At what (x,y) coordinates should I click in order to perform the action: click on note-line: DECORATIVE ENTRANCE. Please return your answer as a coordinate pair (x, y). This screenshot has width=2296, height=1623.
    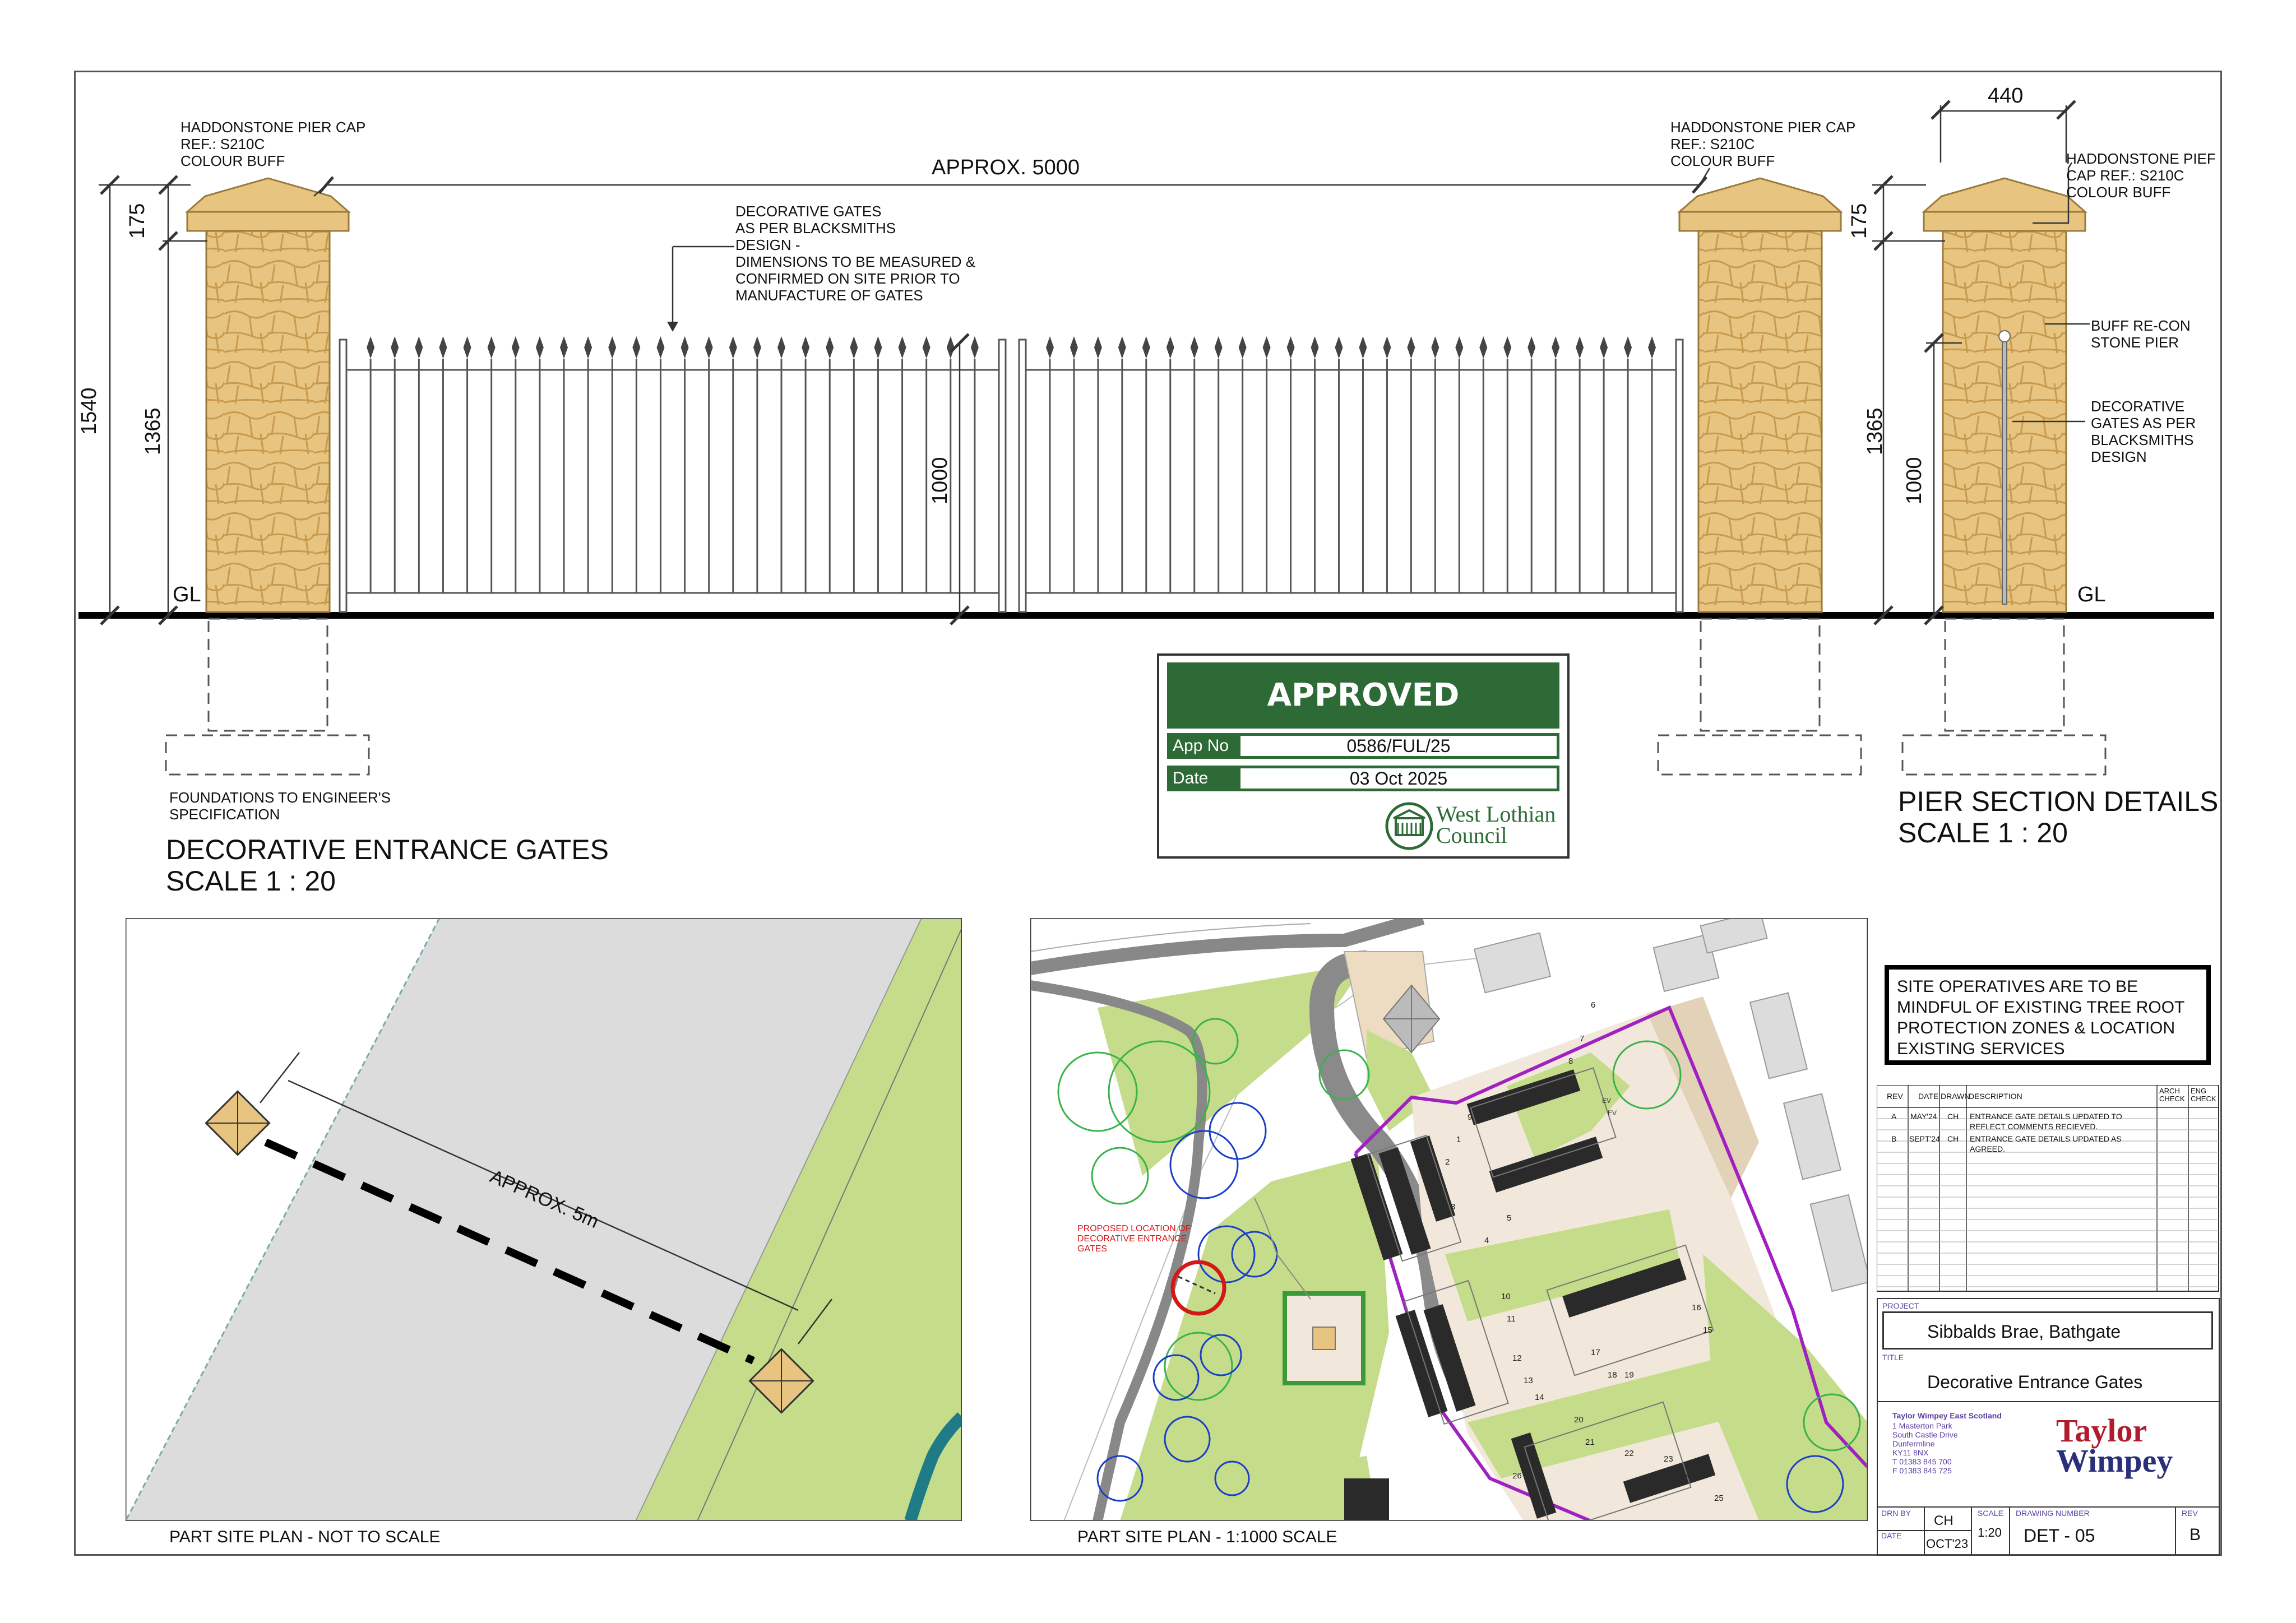
    Looking at the image, I should click on (1132, 1239).